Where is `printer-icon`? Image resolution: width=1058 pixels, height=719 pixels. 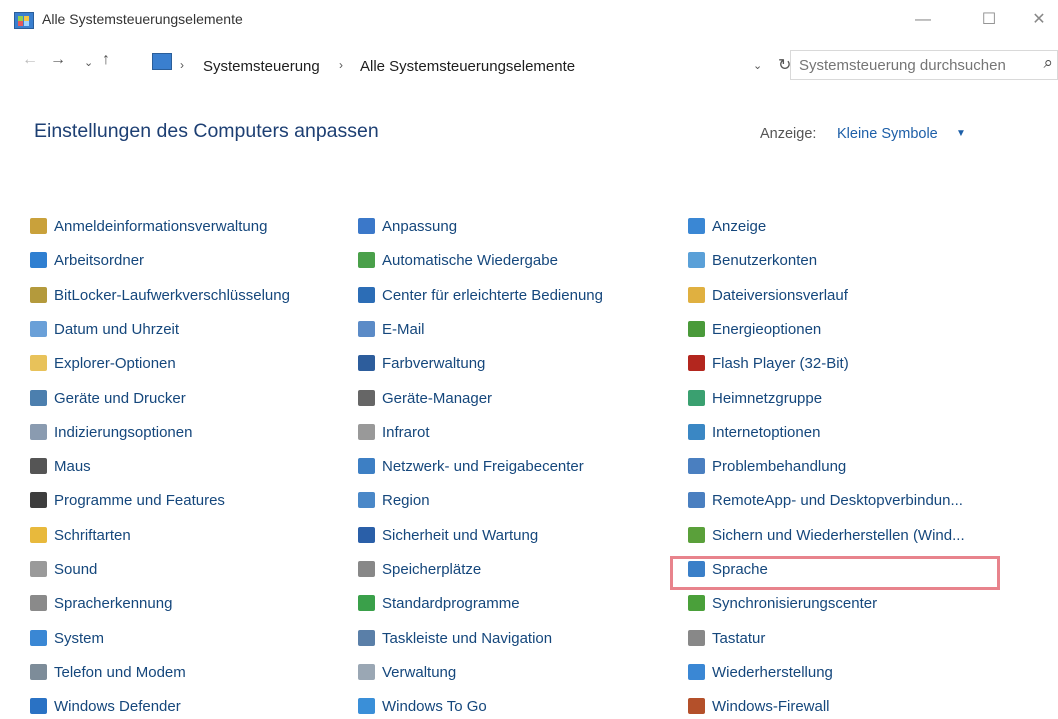 printer-icon is located at coordinates (38, 397).